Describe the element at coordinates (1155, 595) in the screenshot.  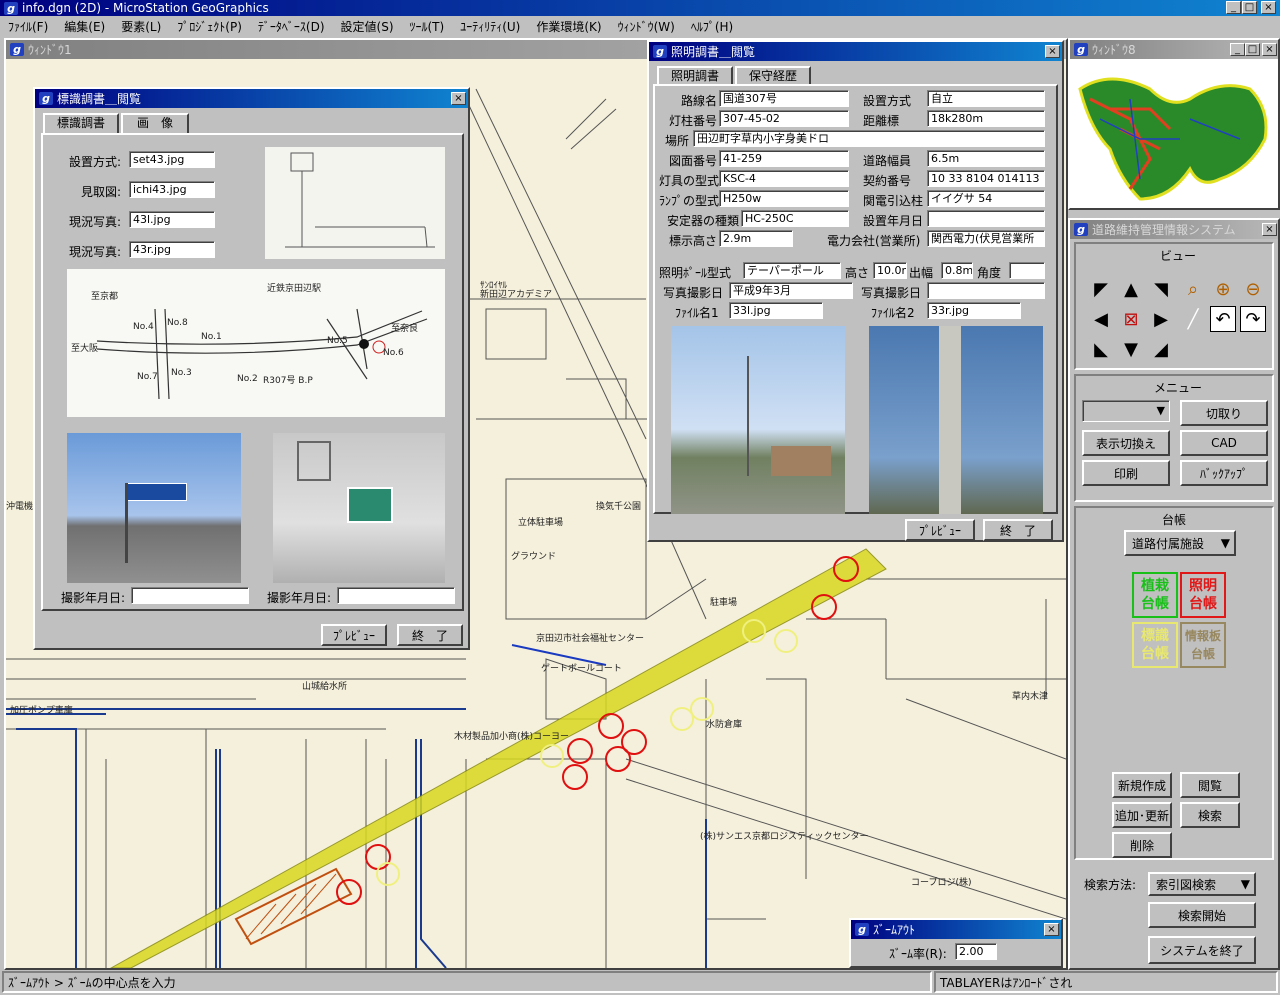
I see `planting-ledger-button: 植栽 台帳` at that location.